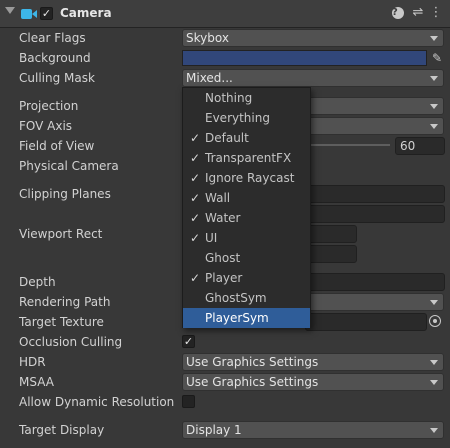 The width and height of the screenshot is (450, 448). What do you see at coordinates (304, 58) in the screenshot?
I see `background-color-field` at bounding box center [304, 58].